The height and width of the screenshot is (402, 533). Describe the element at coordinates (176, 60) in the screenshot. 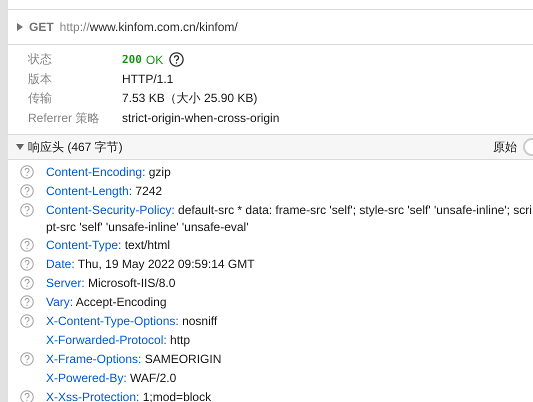

I see `help-icon` at that location.